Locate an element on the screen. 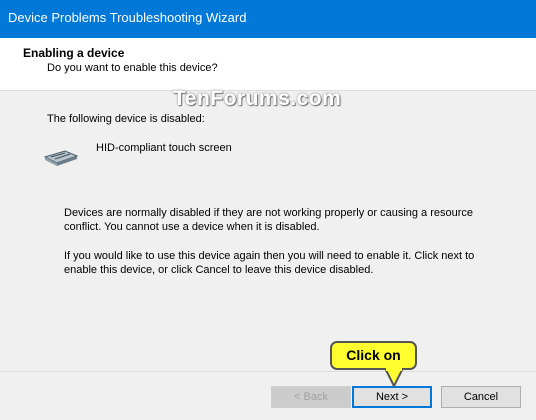  next-button: Next > is located at coordinates (392, 397).